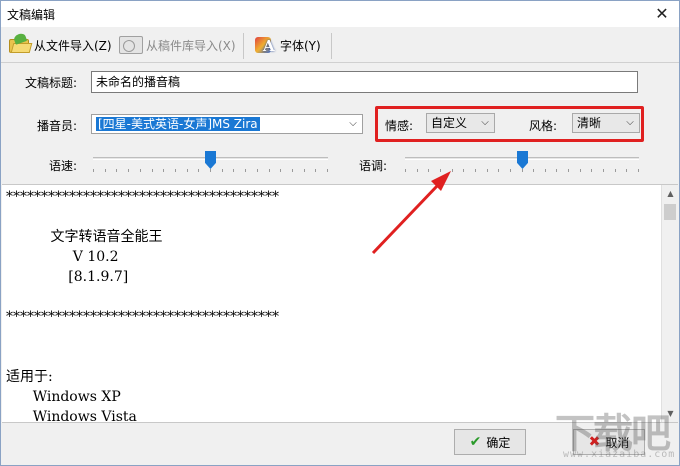  What do you see at coordinates (353, 123) in the screenshot?
I see `chevron-down-icon: ⌵` at bounding box center [353, 123].